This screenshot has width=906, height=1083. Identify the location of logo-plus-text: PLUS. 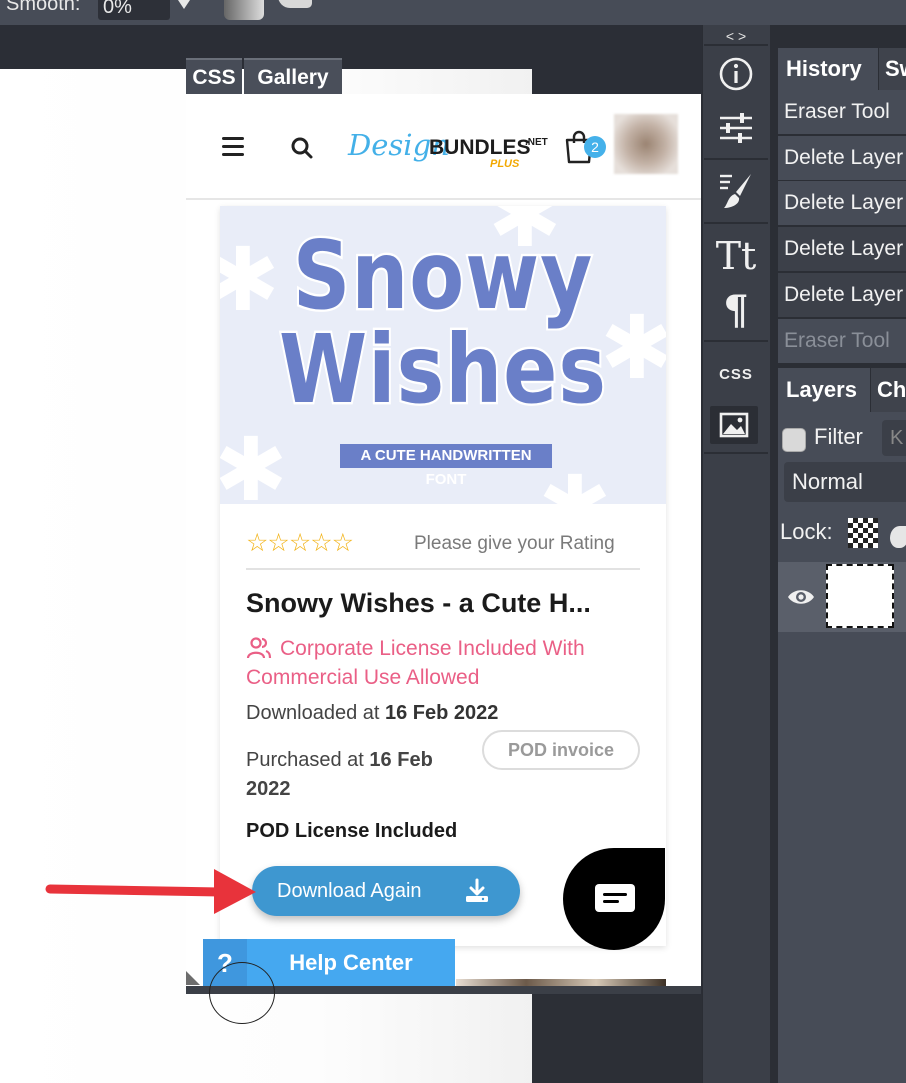
(505, 164).